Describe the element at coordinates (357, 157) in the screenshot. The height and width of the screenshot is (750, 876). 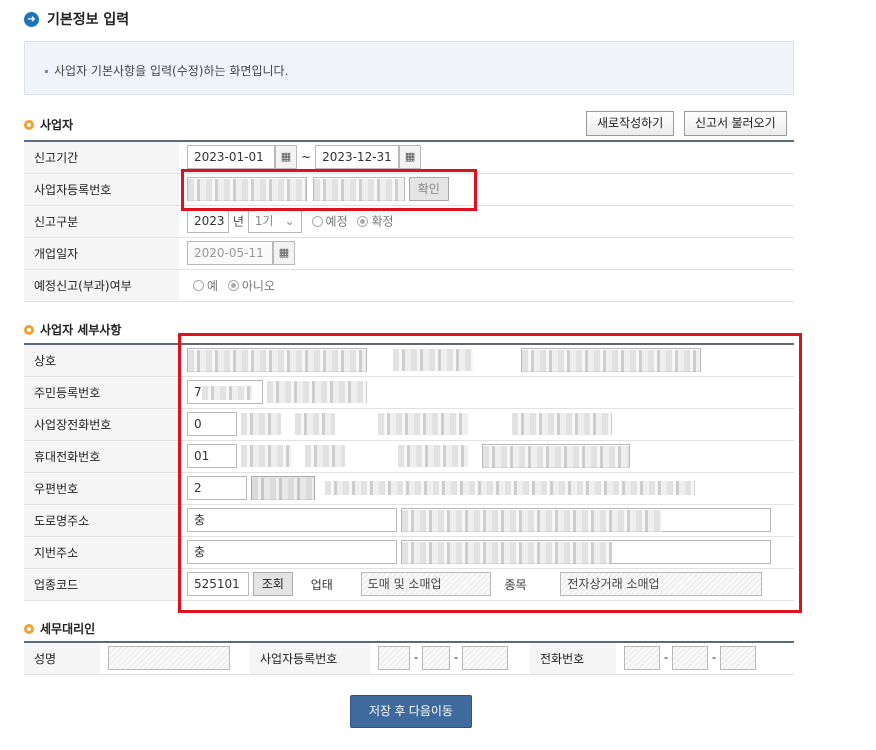
I see `period-end-input: 2023-12-31` at that location.